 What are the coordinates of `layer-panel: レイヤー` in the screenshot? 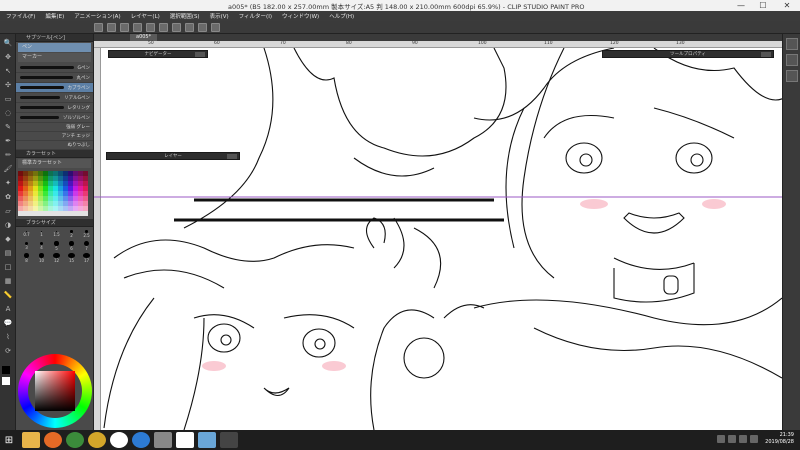 It's located at (173, 156).